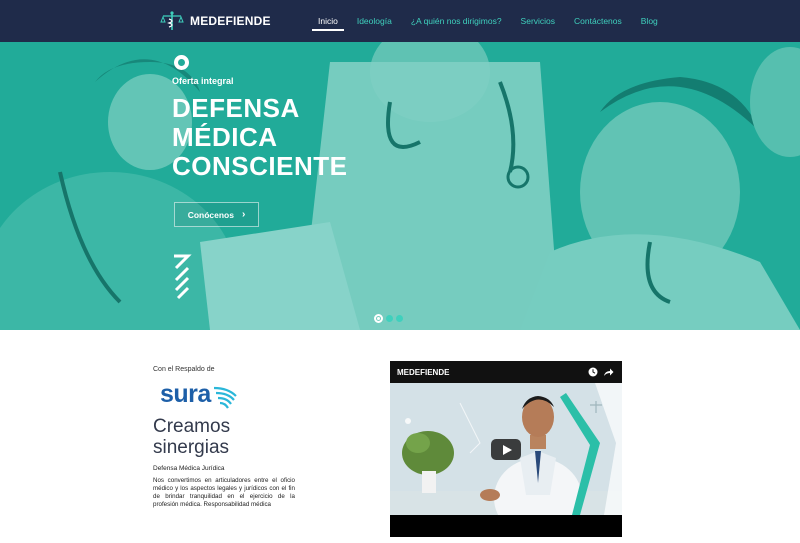  Describe the element at coordinates (649, 21) in the screenshot. I see `menu-item-blog: Blog` at that location.